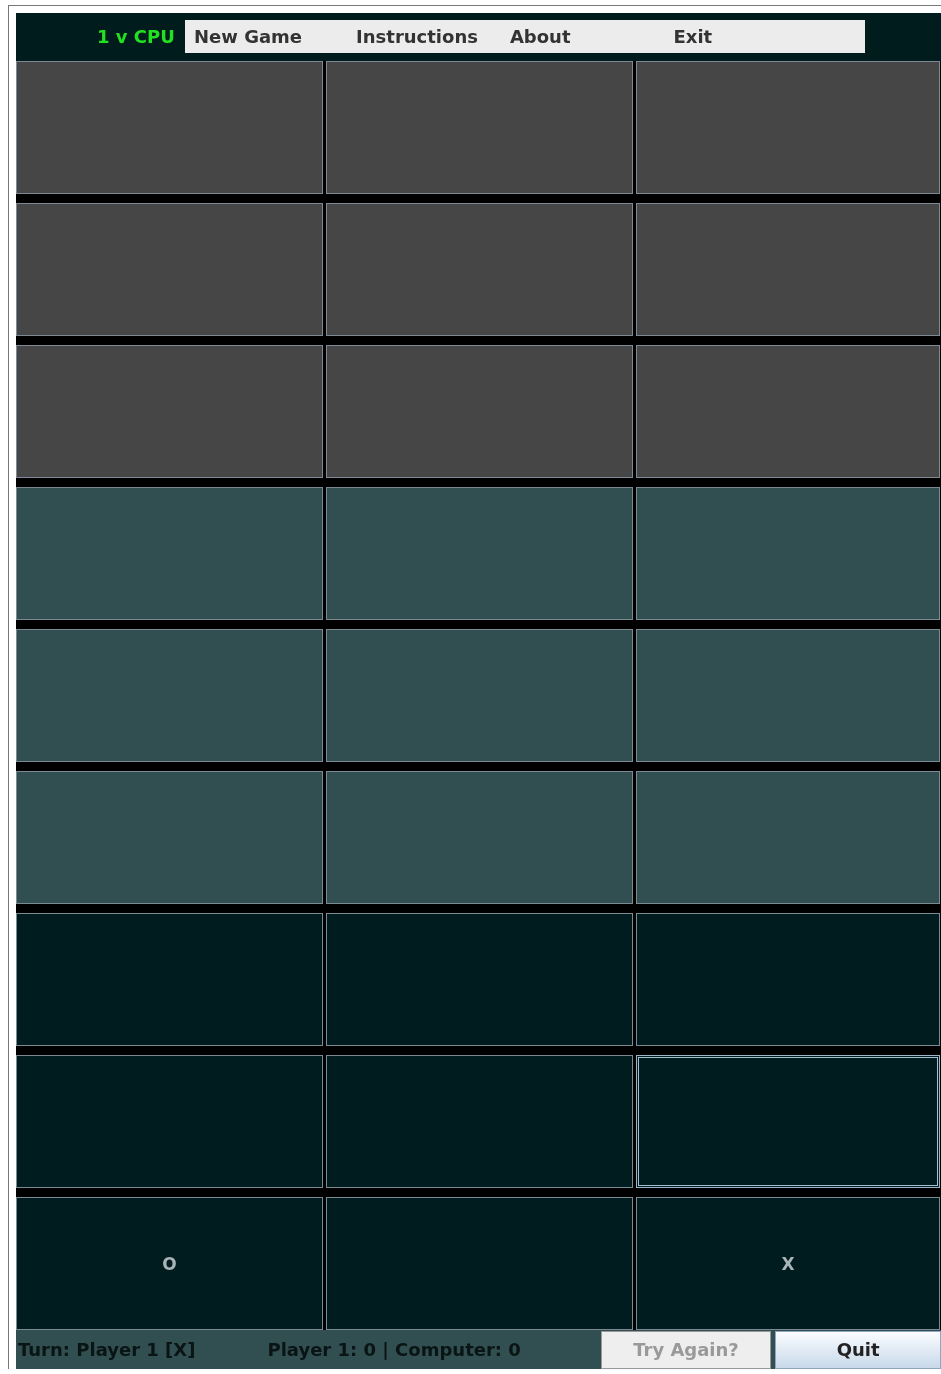  Describe the element at coordinates (693, 36) in the screenshot. I see `menu-item: Exit` at that location.